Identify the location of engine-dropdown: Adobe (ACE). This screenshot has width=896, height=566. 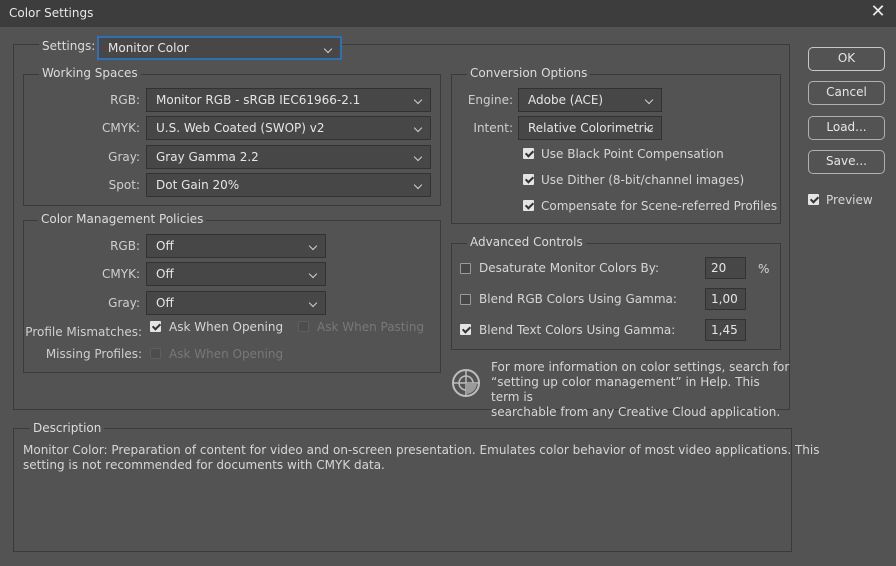
(590, 100).